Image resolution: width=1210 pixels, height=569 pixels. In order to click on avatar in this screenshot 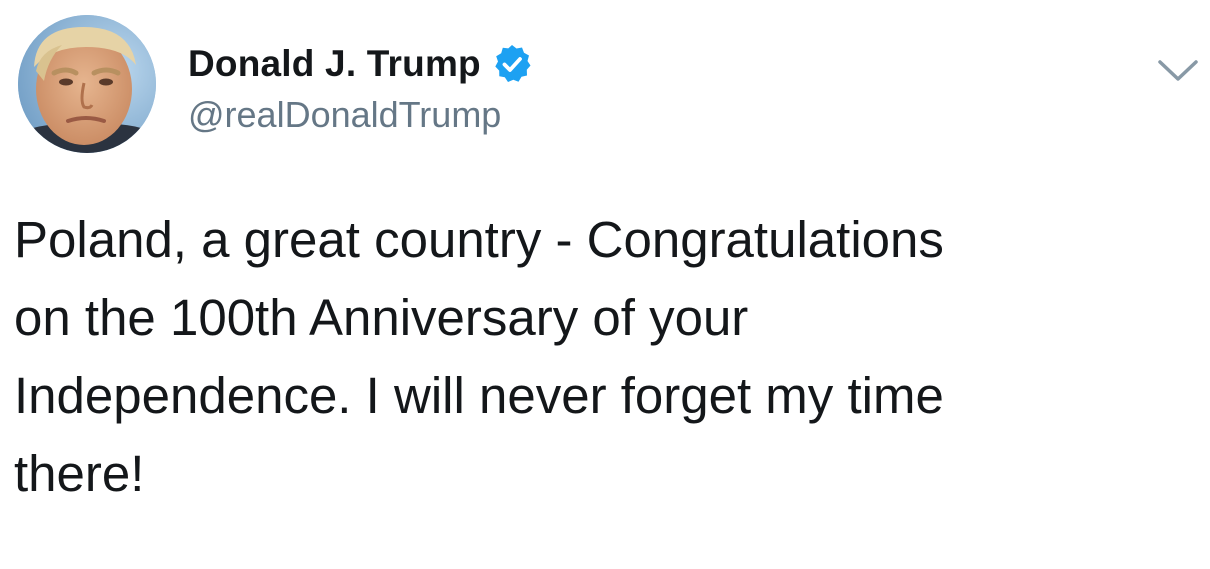, I will do `click(87, 84)`.